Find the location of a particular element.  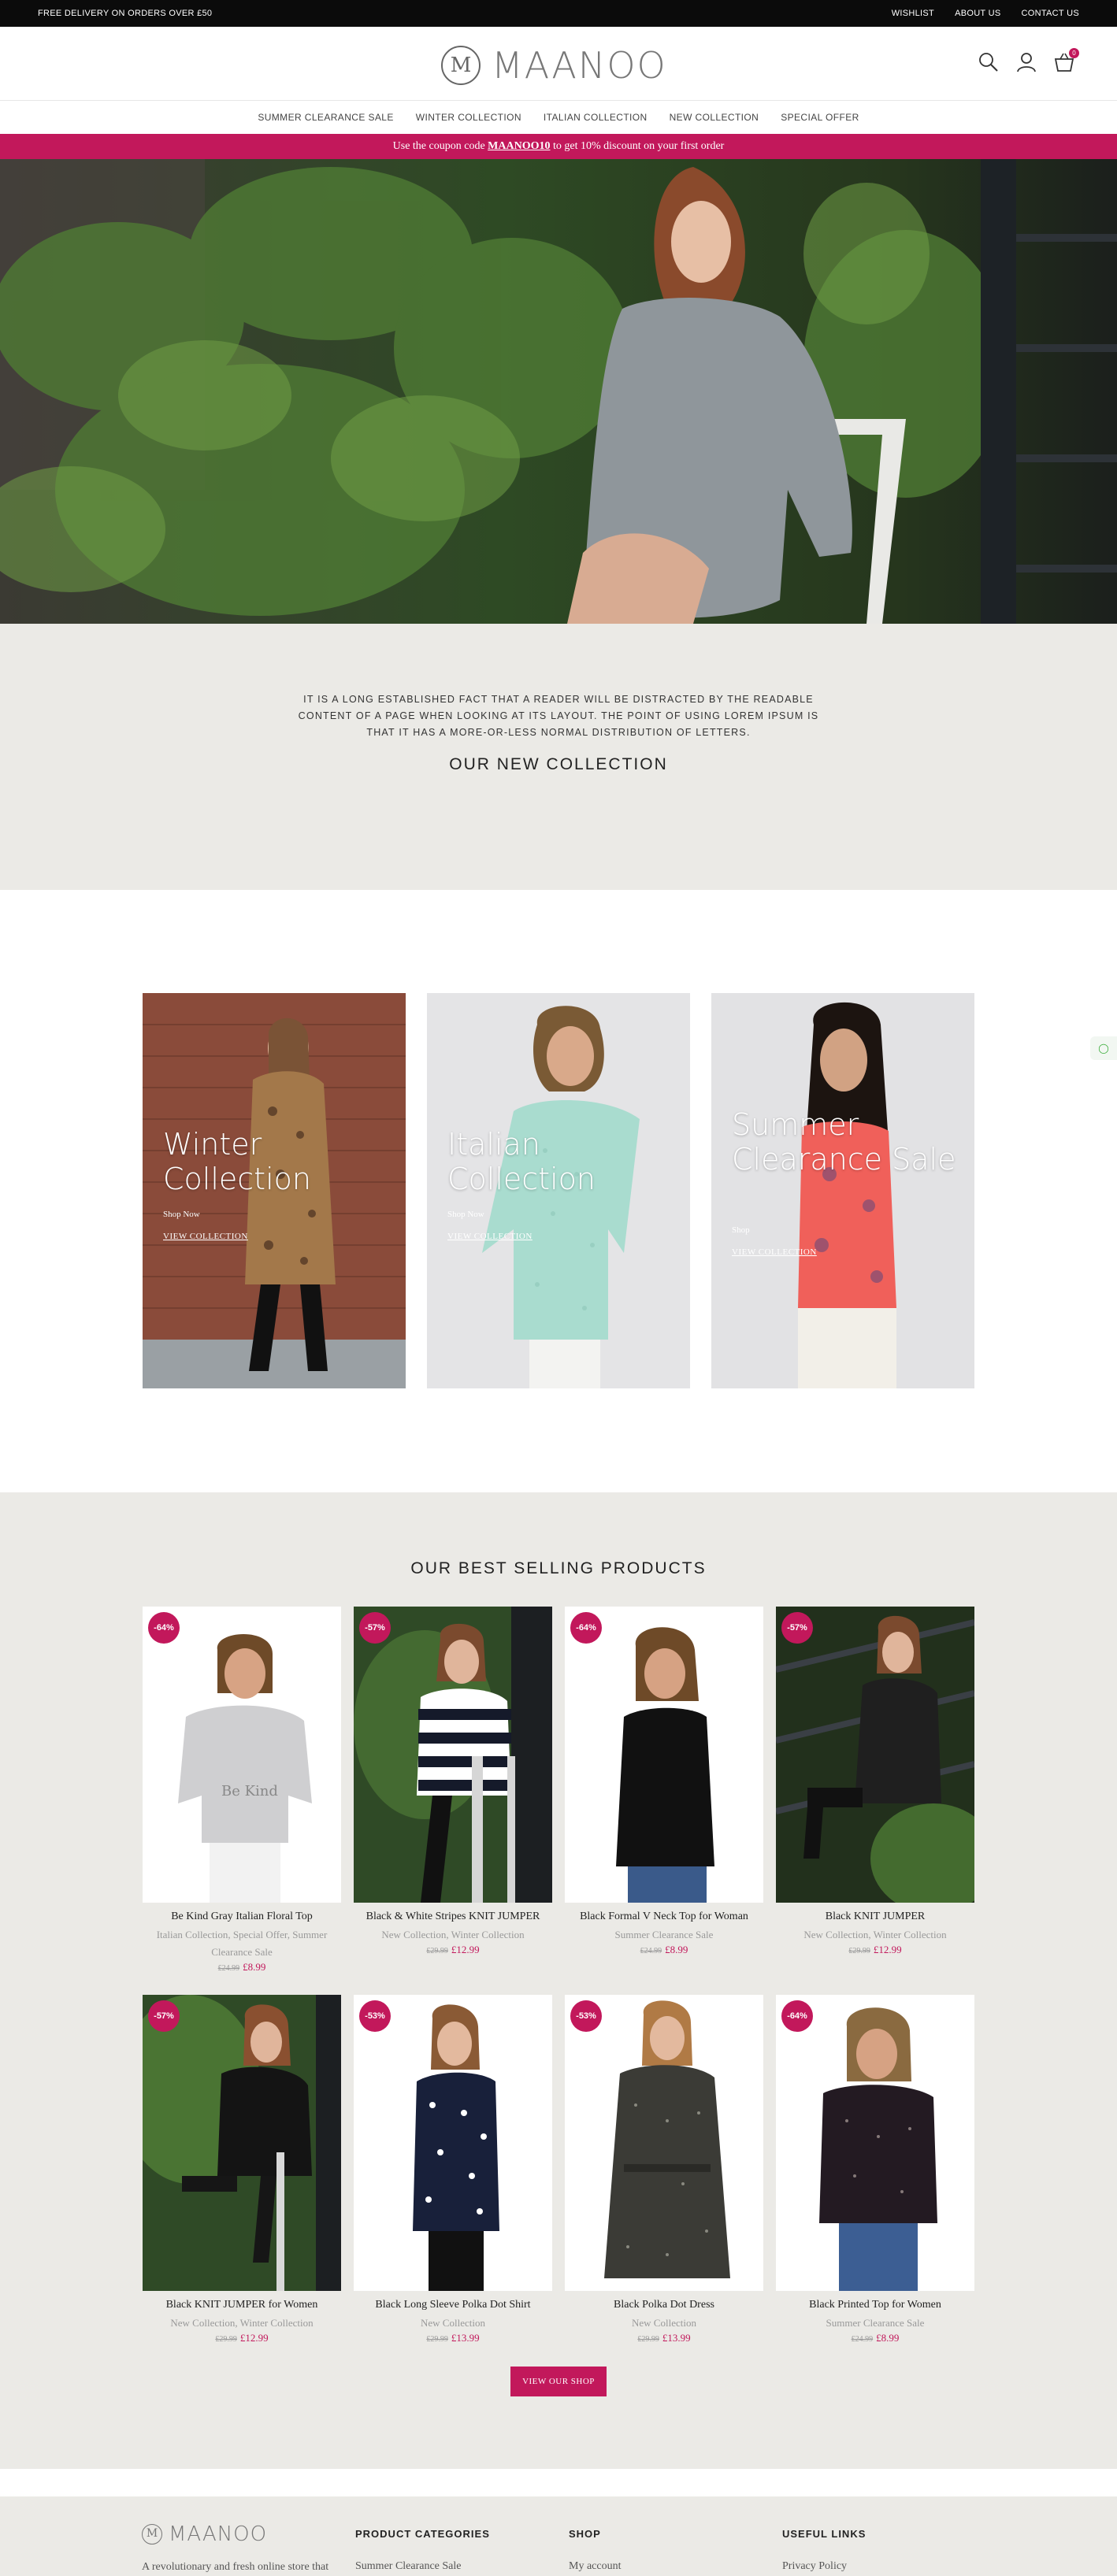

footer-logo-text: MAANOO is located at coordinates (218, 2534).